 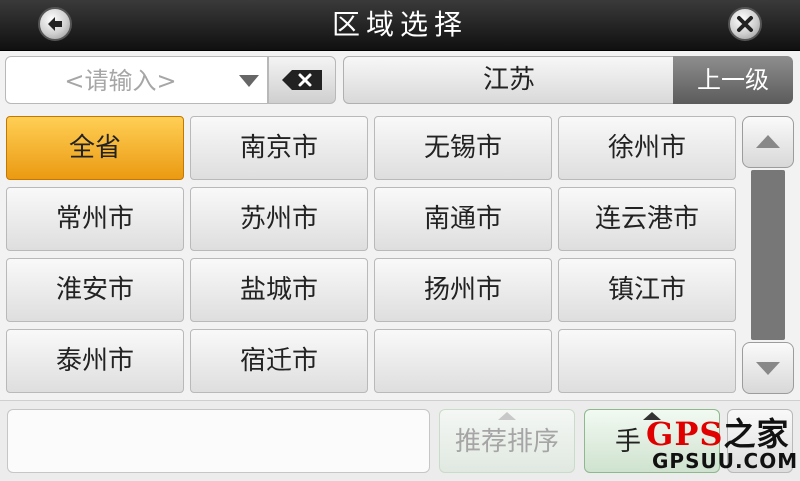 I want to click on city-cell: 宿迁市, so click(x=279, y=361).